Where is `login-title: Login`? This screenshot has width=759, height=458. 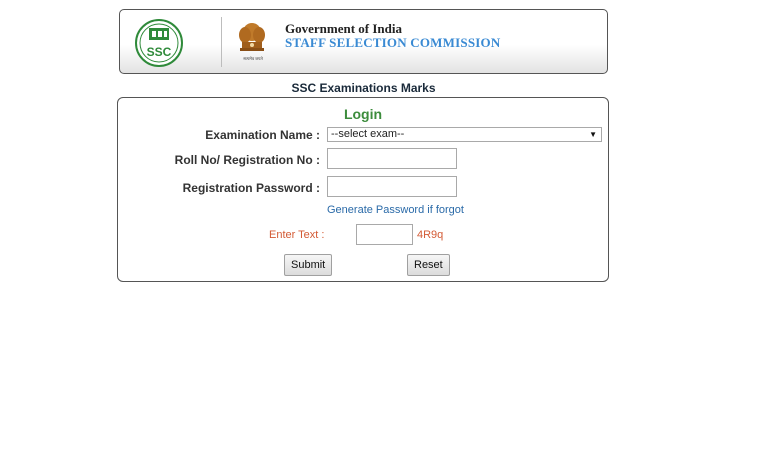
login-title: Login is located at coordinates (363, 114).